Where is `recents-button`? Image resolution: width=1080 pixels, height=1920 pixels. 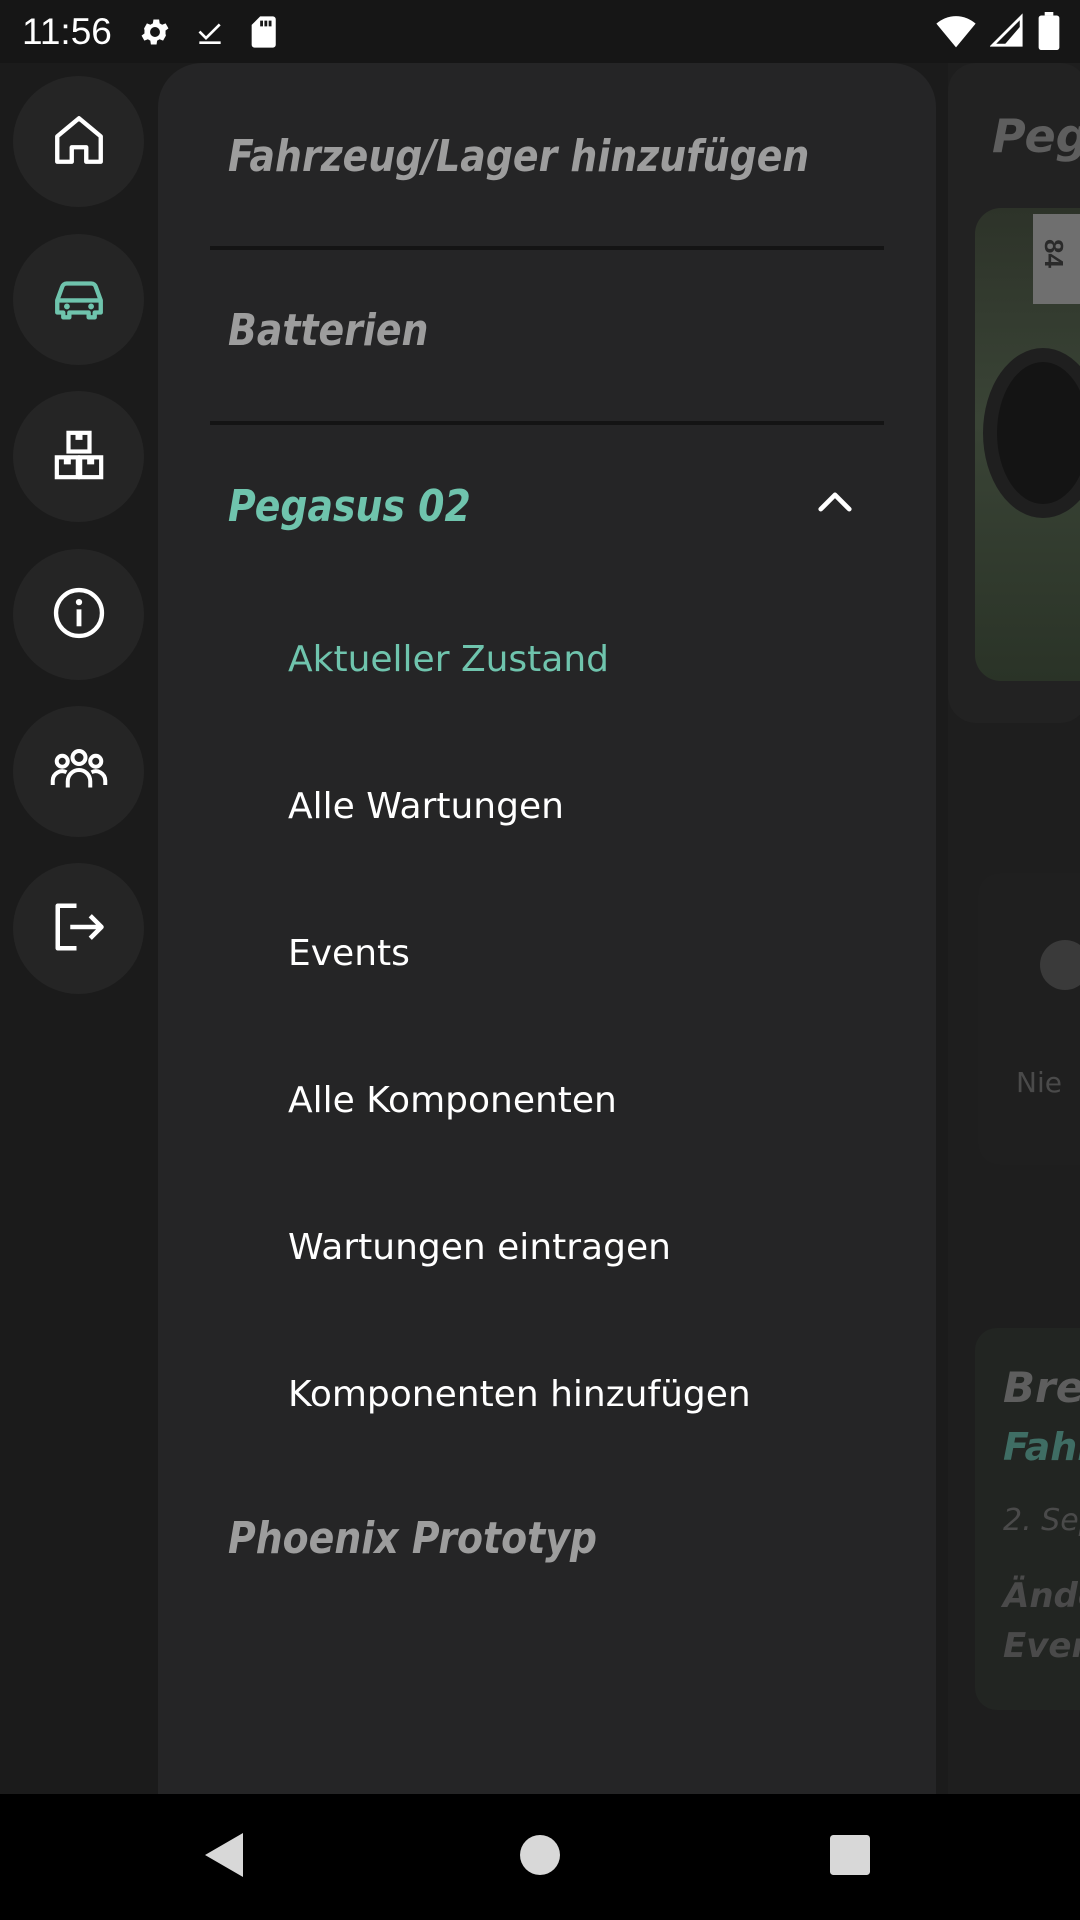
recents-button is located at coordinates (850, 1857).